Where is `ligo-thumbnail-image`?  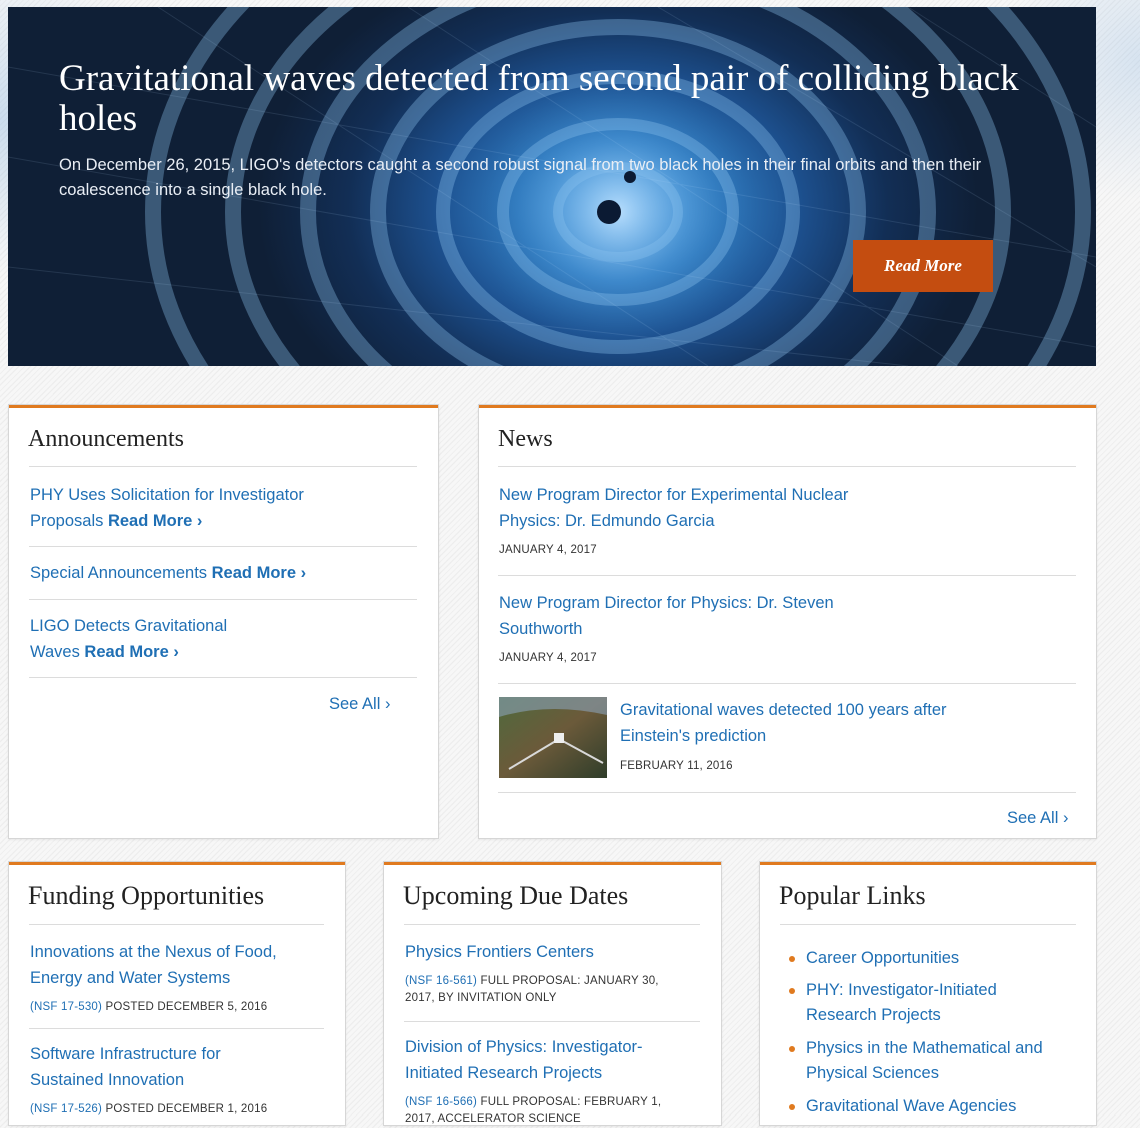
ligo-thumbnail-image is located at coordinates (553, 737).